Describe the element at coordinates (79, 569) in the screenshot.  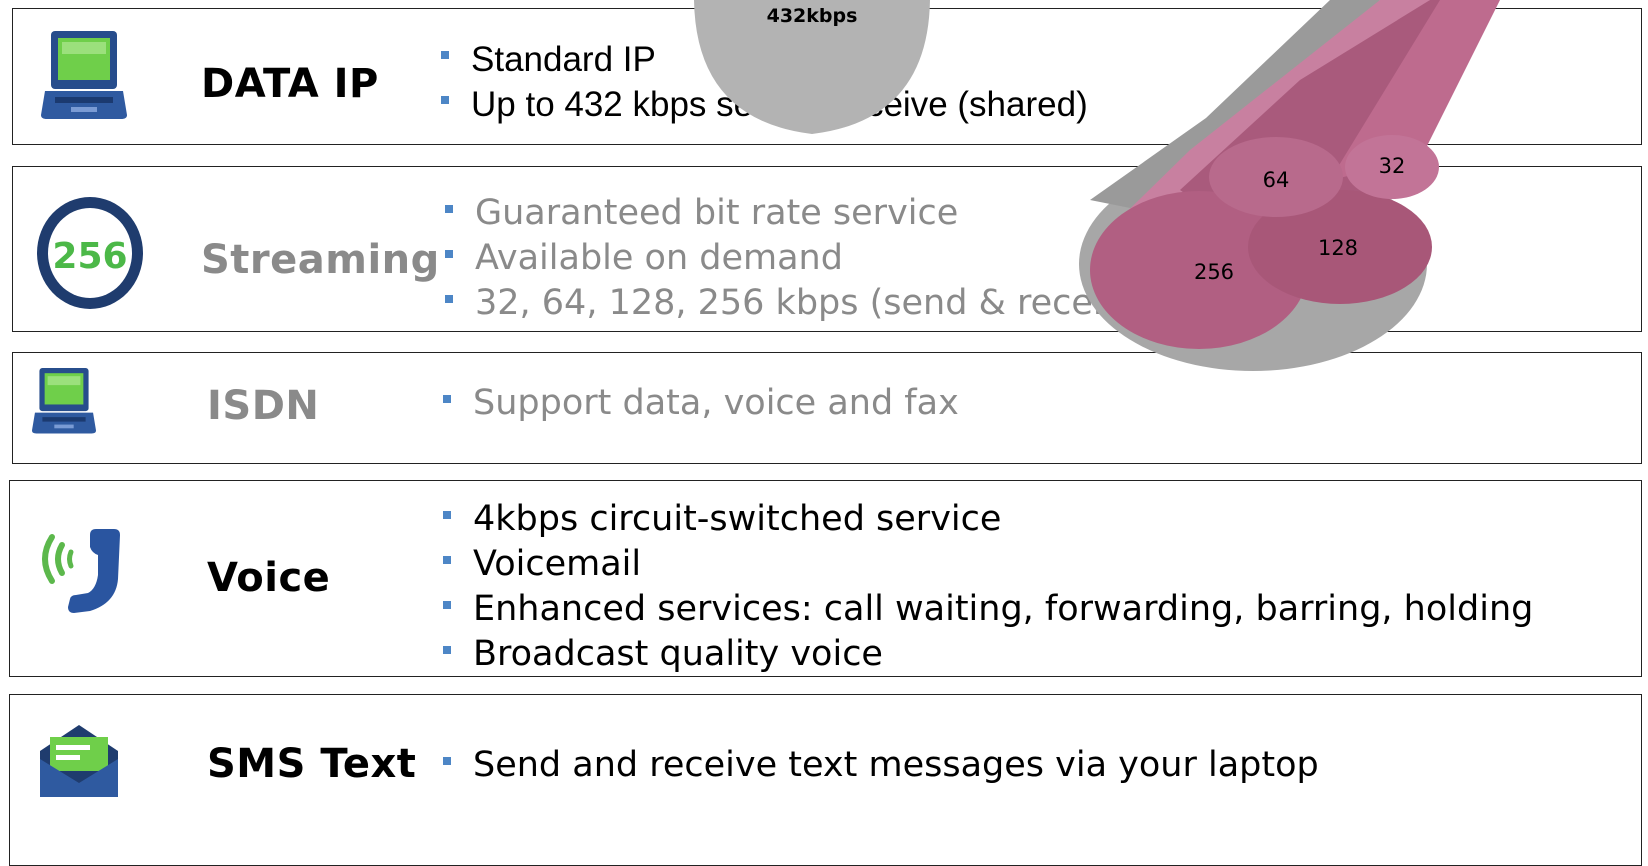
I see `phone-icon` at that location.